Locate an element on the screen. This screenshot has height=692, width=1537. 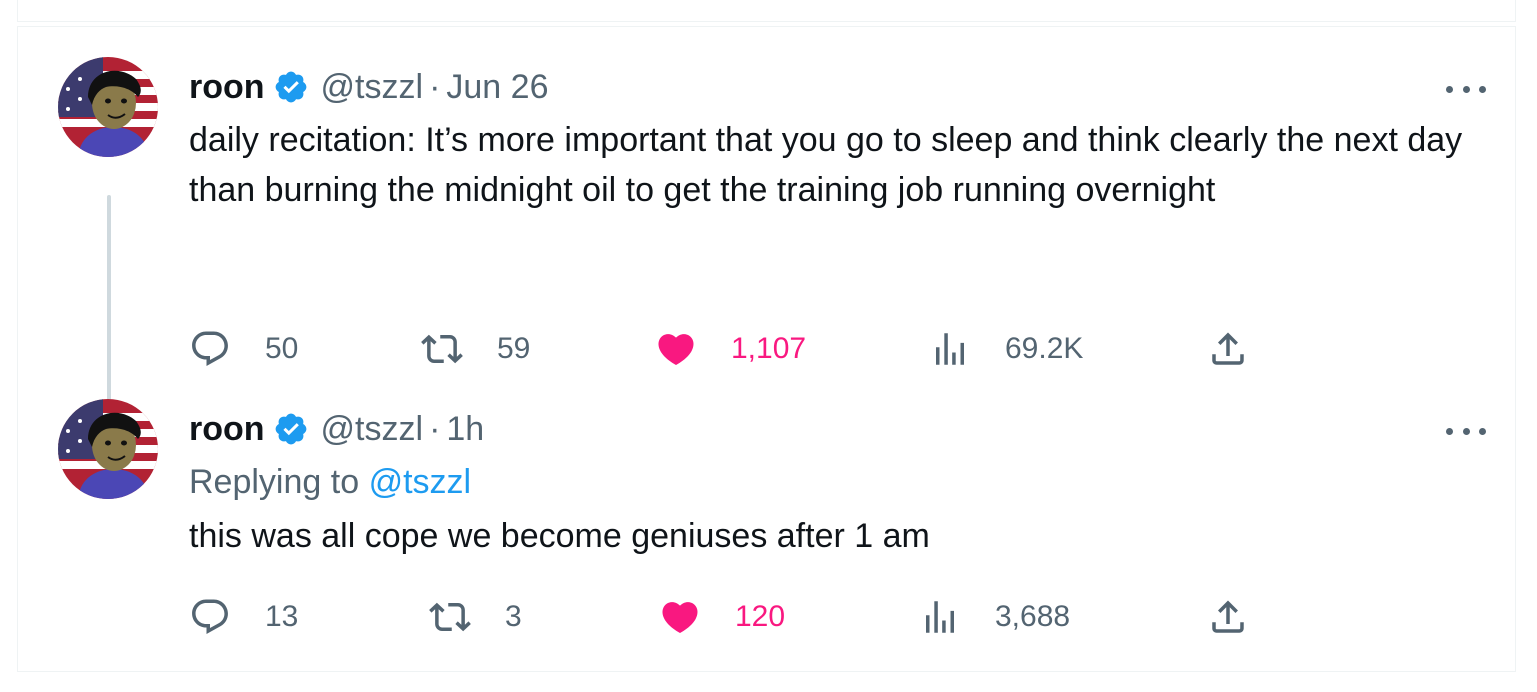
timestamp: 1h is located at coordinates (465, 429).